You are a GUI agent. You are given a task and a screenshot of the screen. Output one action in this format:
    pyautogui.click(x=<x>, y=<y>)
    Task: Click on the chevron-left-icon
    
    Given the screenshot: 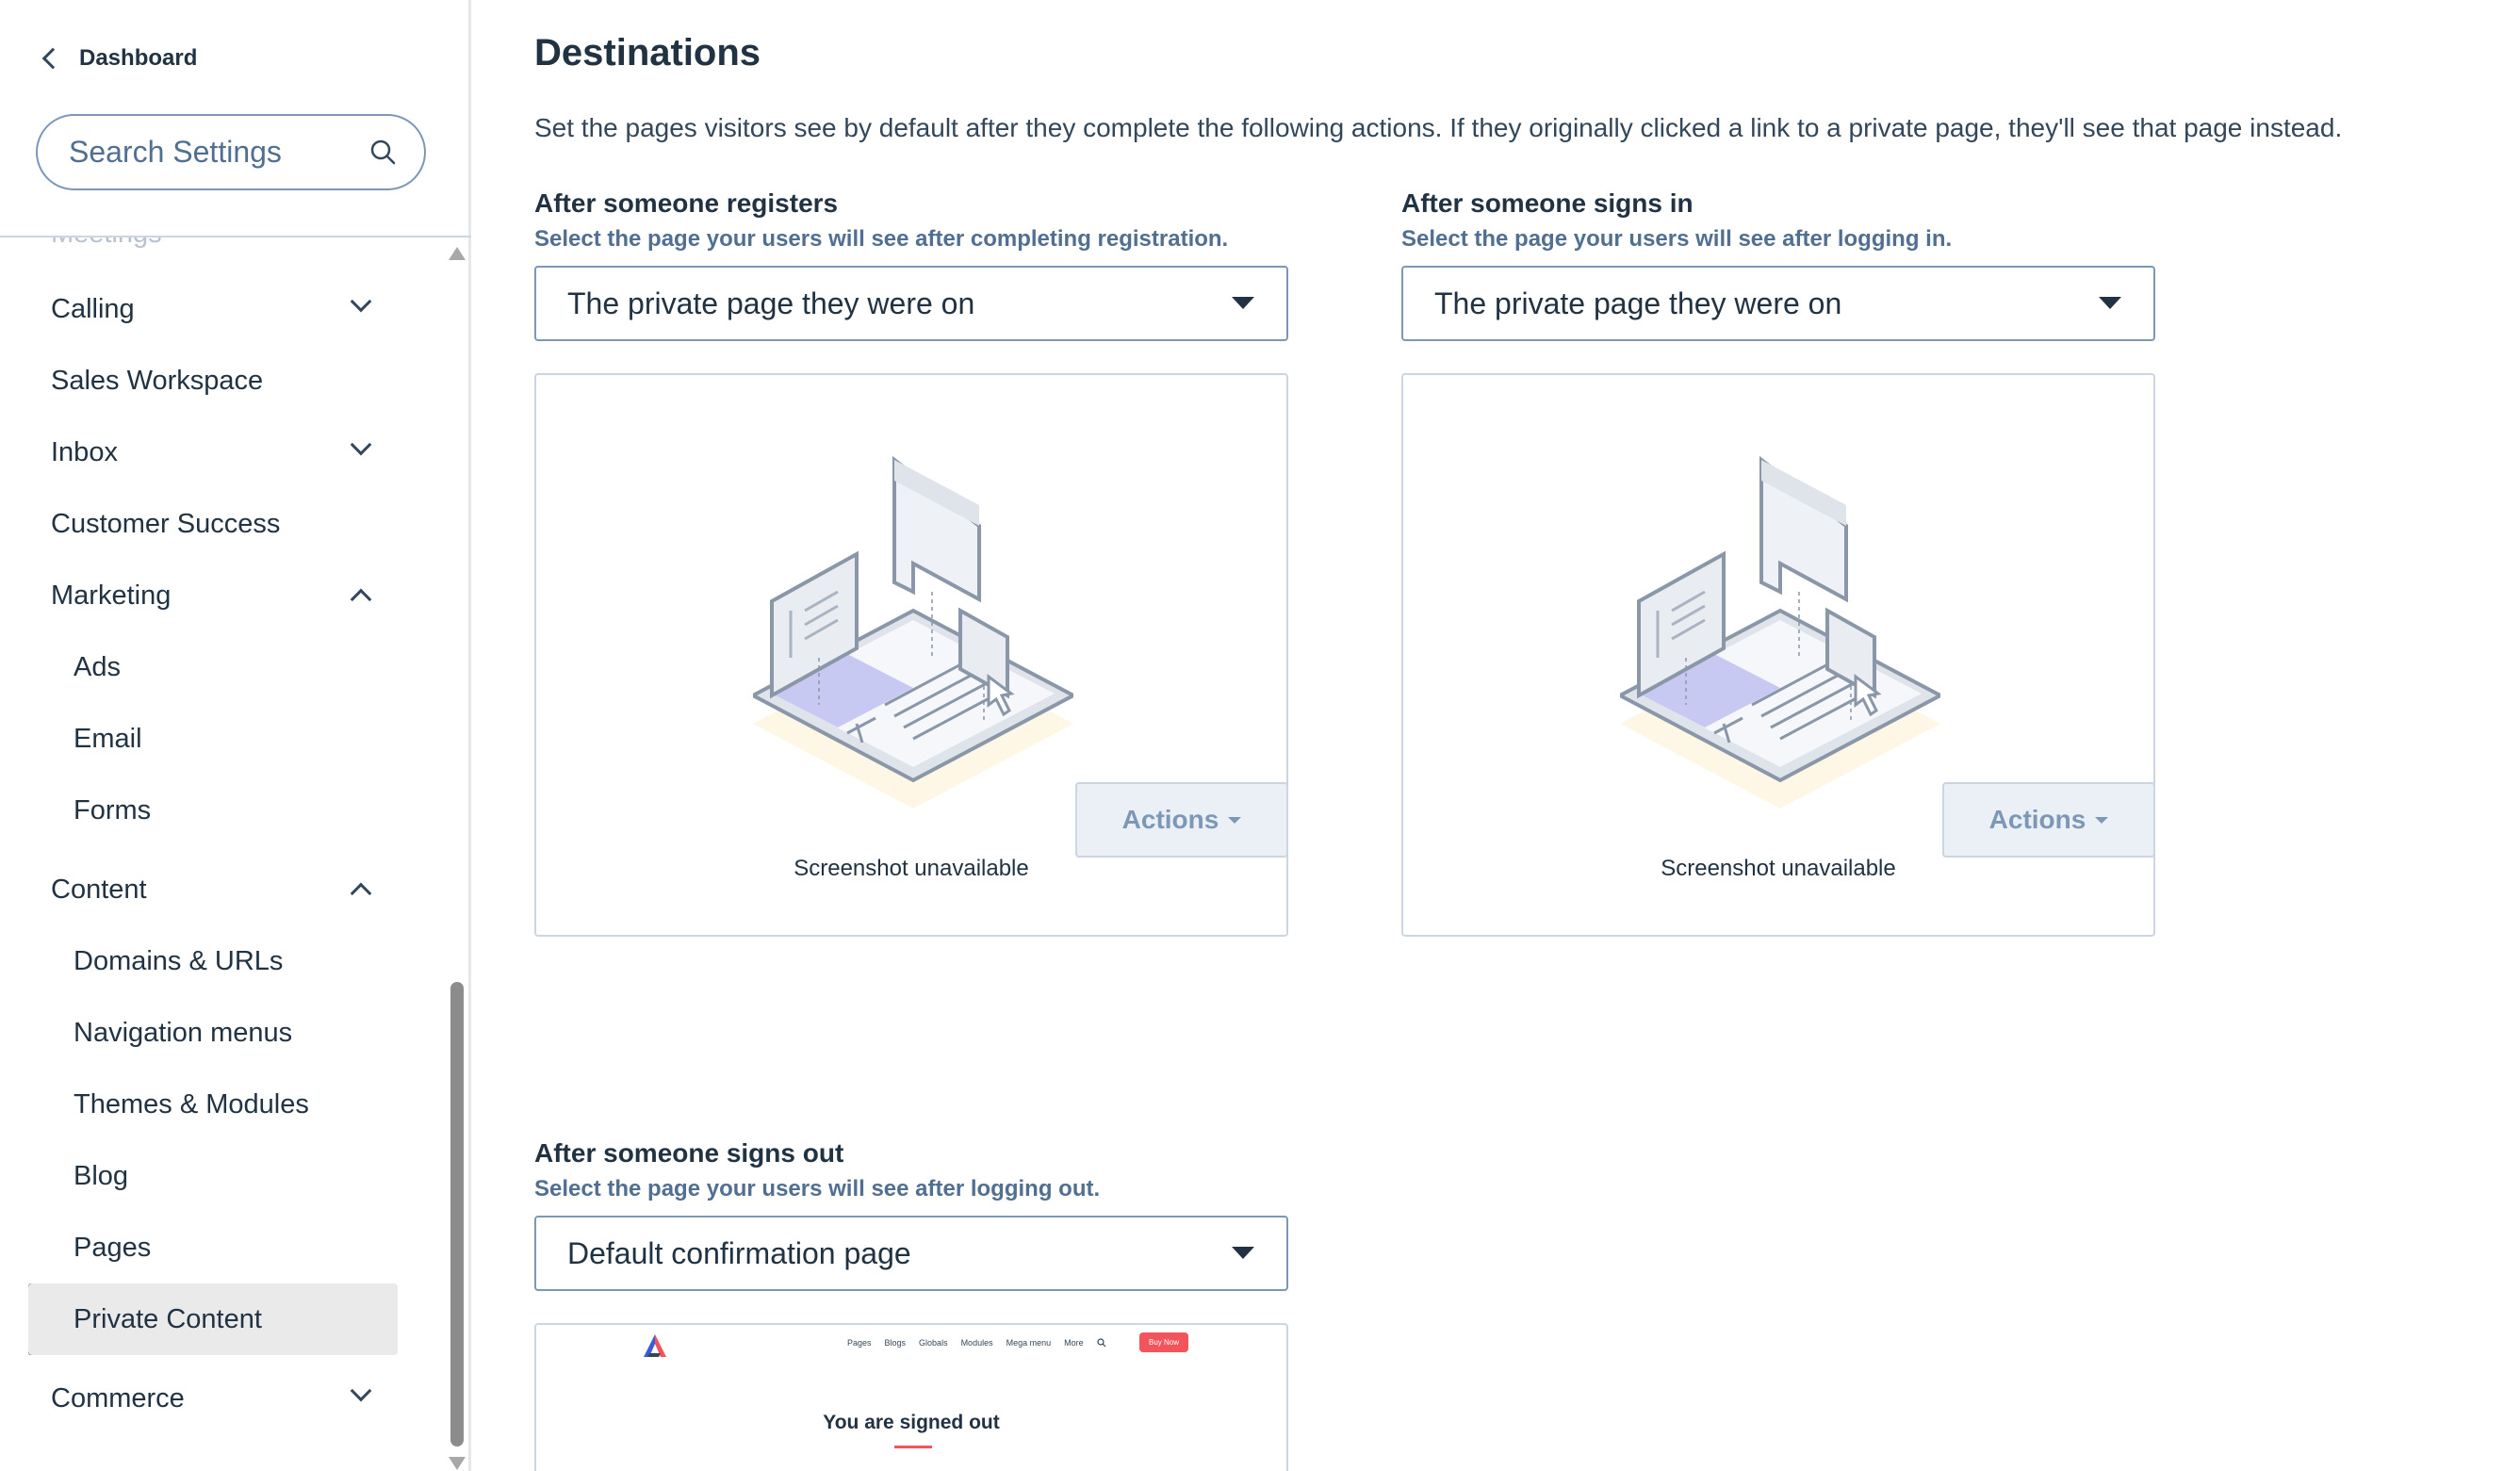 What is the action you would take?
    pyautogui.click(x=52, y=58)
    